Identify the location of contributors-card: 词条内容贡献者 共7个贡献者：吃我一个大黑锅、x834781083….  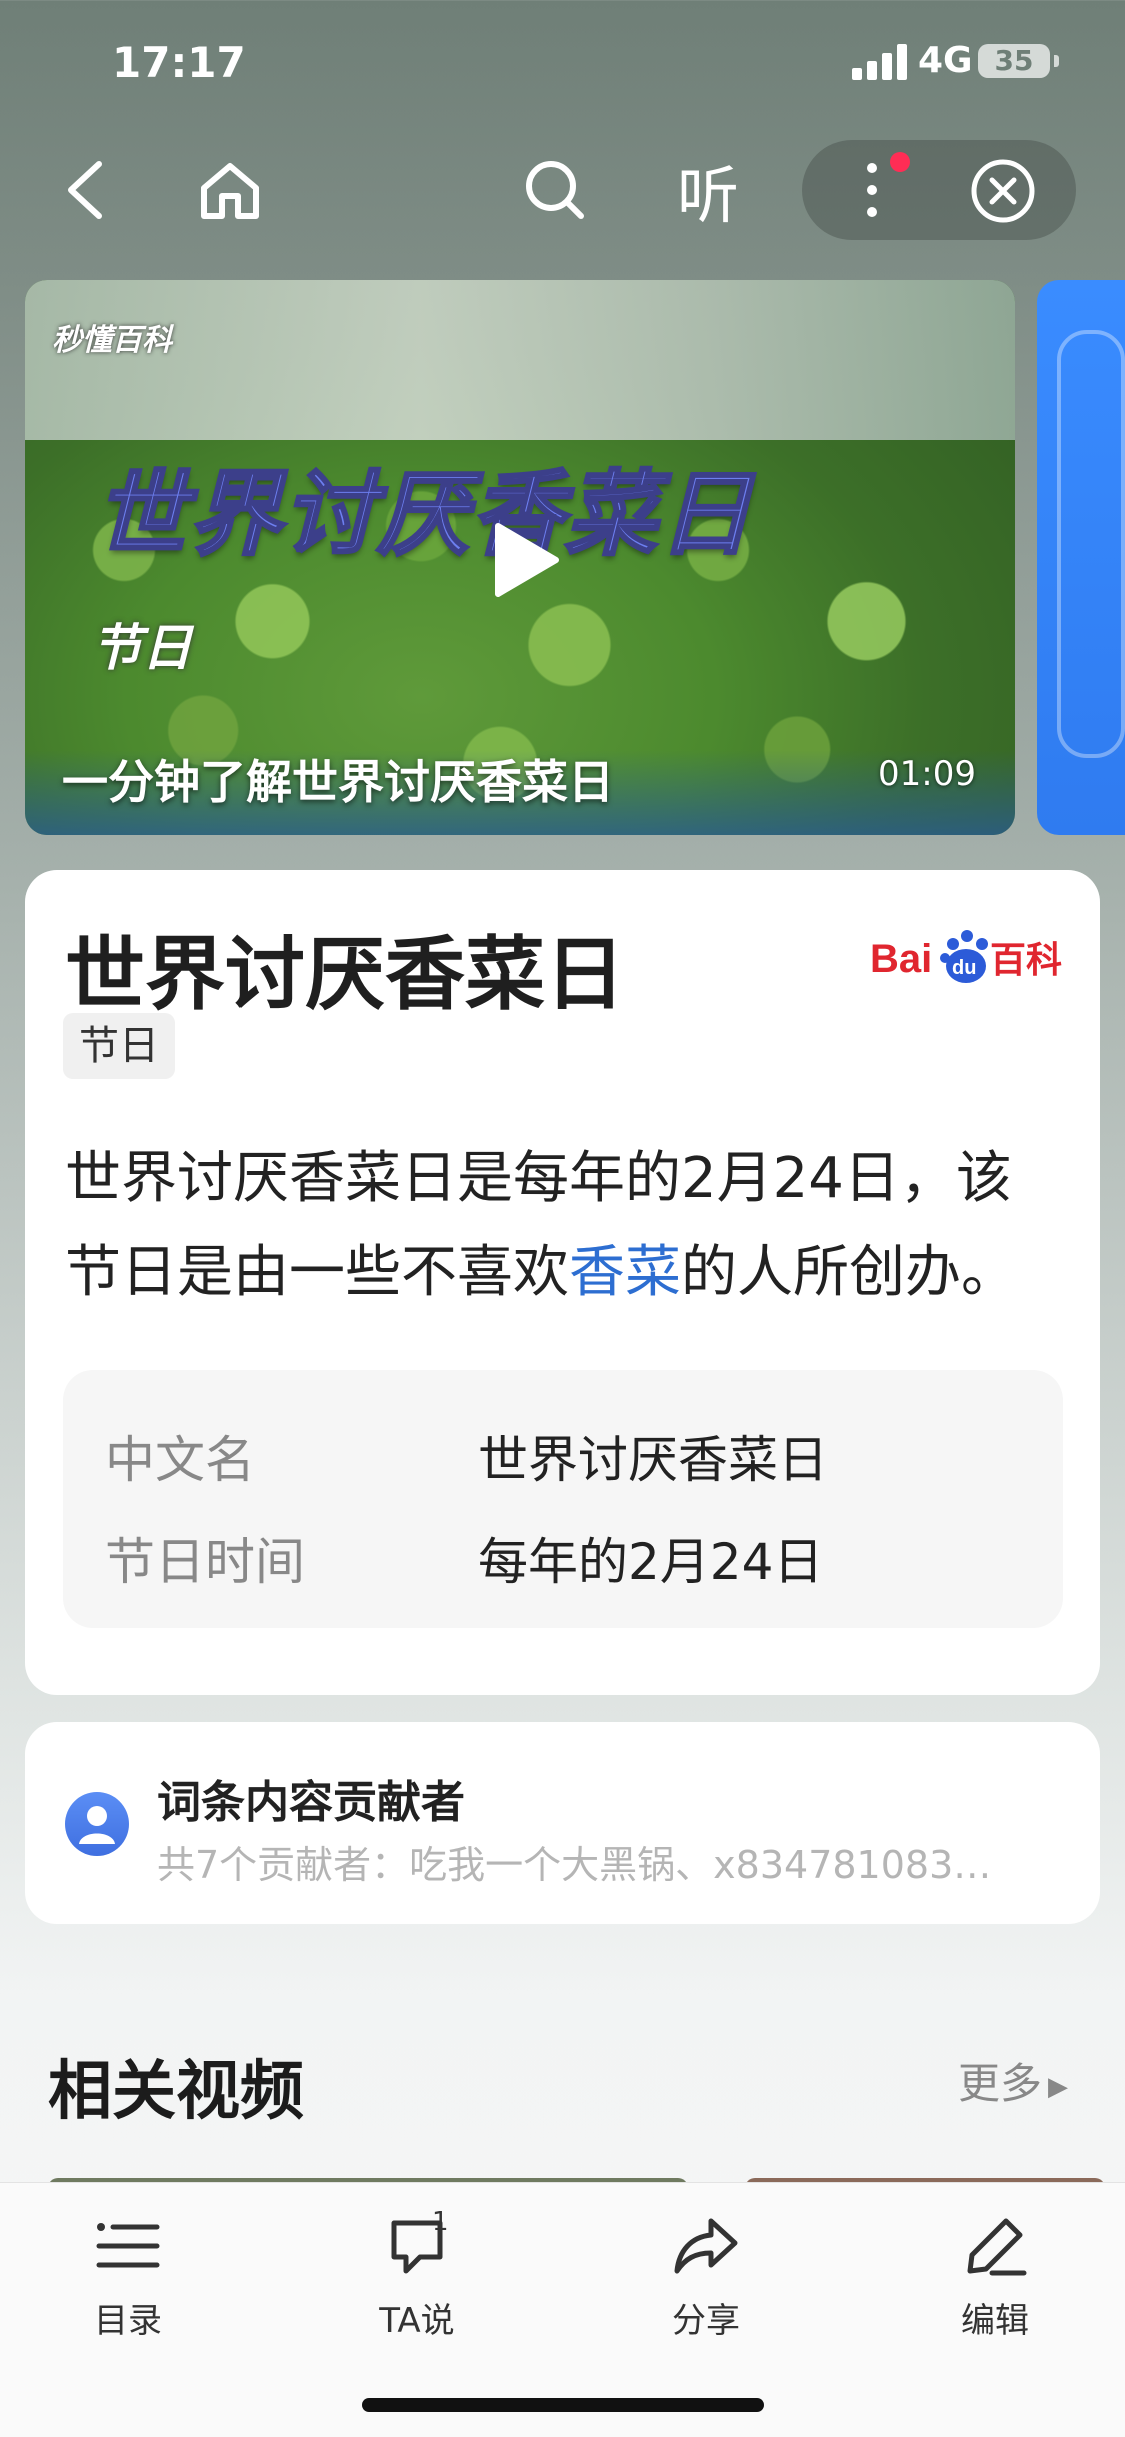
(562, 1823).